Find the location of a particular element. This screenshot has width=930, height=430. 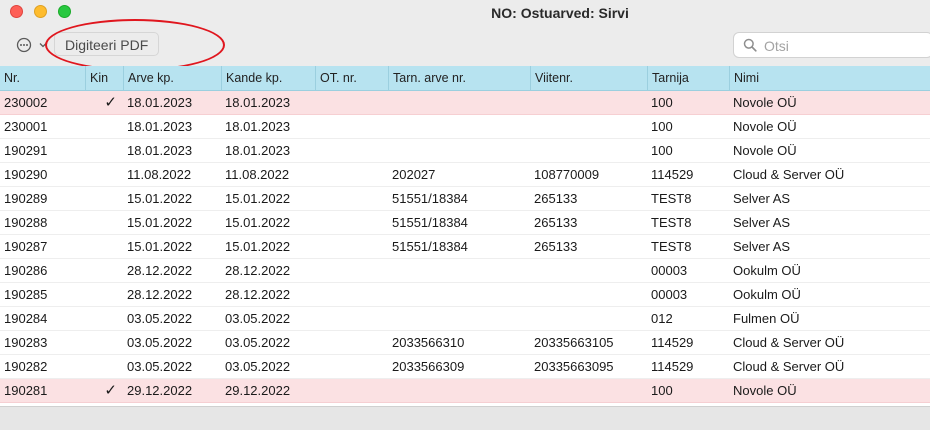

column-header-kande-kp: Kande kp. is located at coordinates (268, 78).